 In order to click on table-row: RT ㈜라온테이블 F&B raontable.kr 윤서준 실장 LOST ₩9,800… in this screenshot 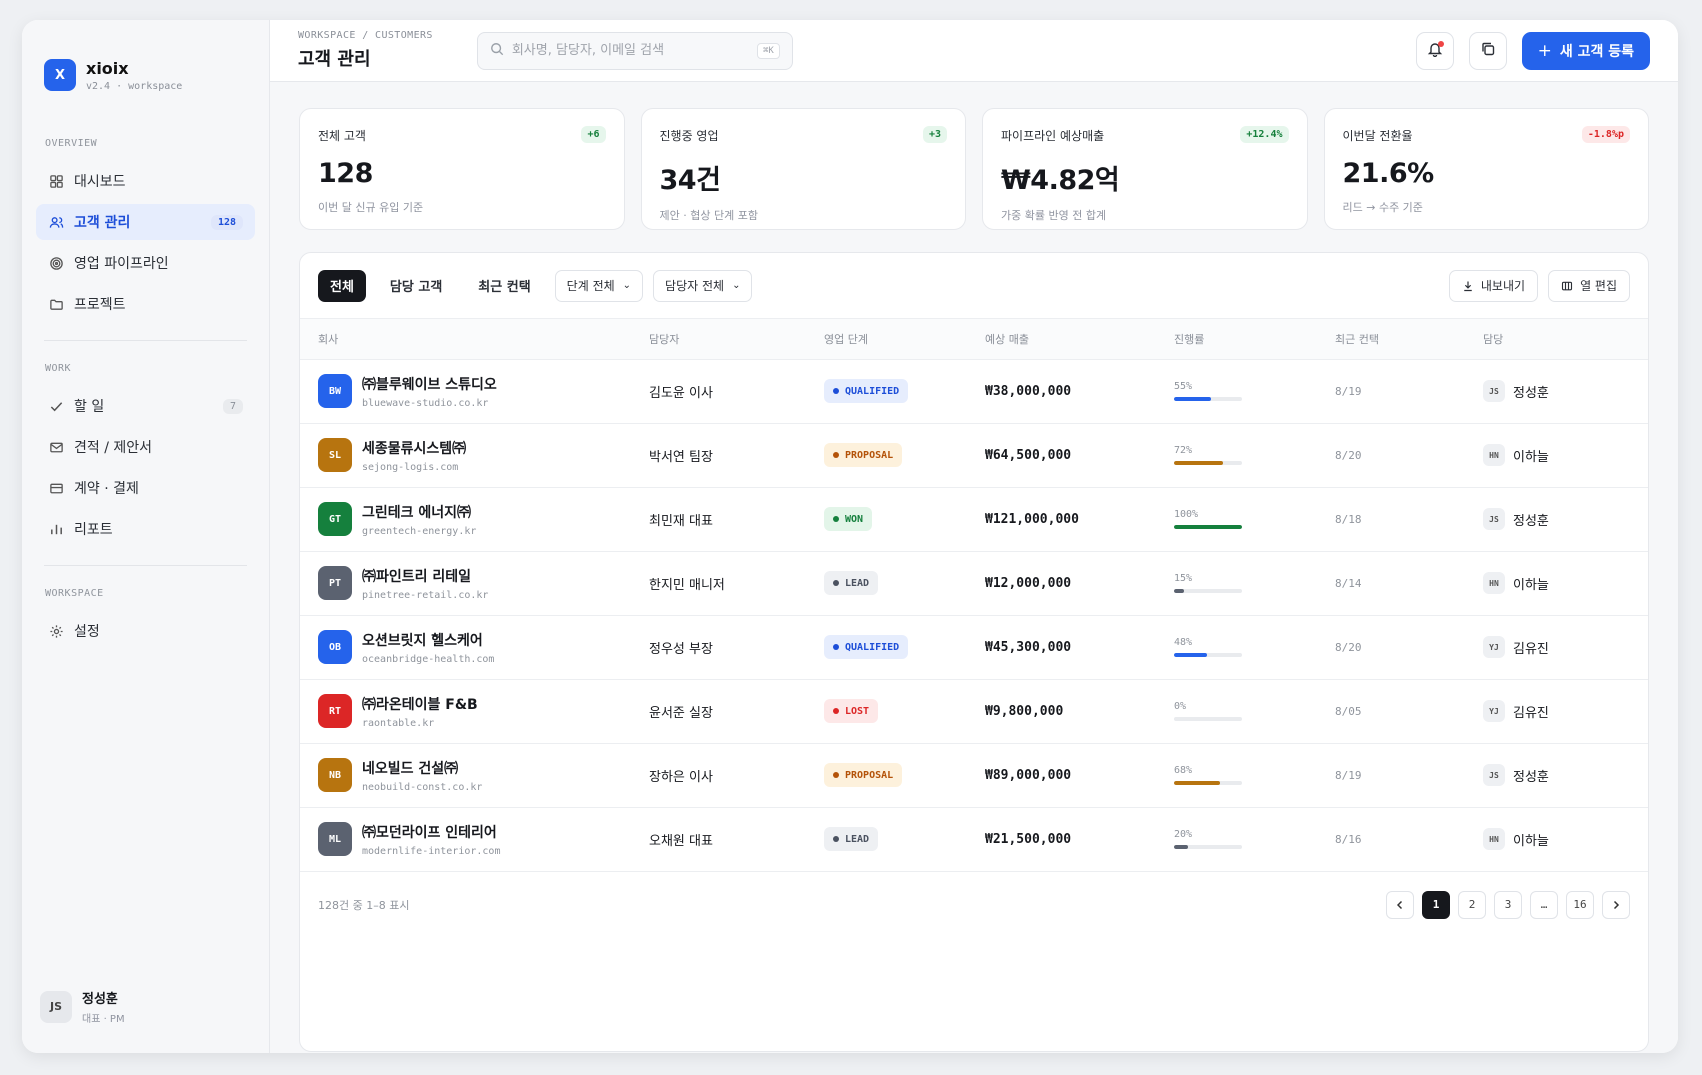, I will do `click(974, 711)`.